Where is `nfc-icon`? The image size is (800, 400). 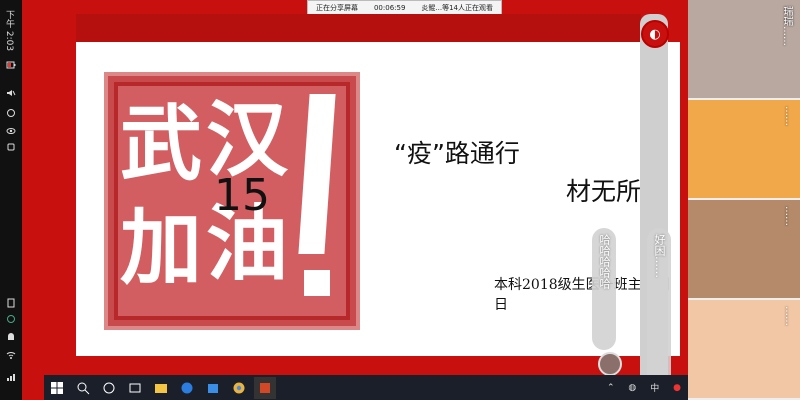 nfc-icon is located at coordinates (11, 147).